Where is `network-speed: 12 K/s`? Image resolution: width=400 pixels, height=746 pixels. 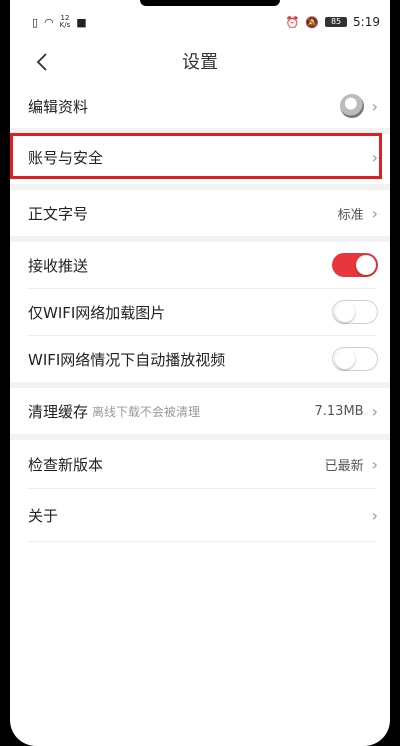 network-speed: 12 K/s is located at coordinates (65, 22).